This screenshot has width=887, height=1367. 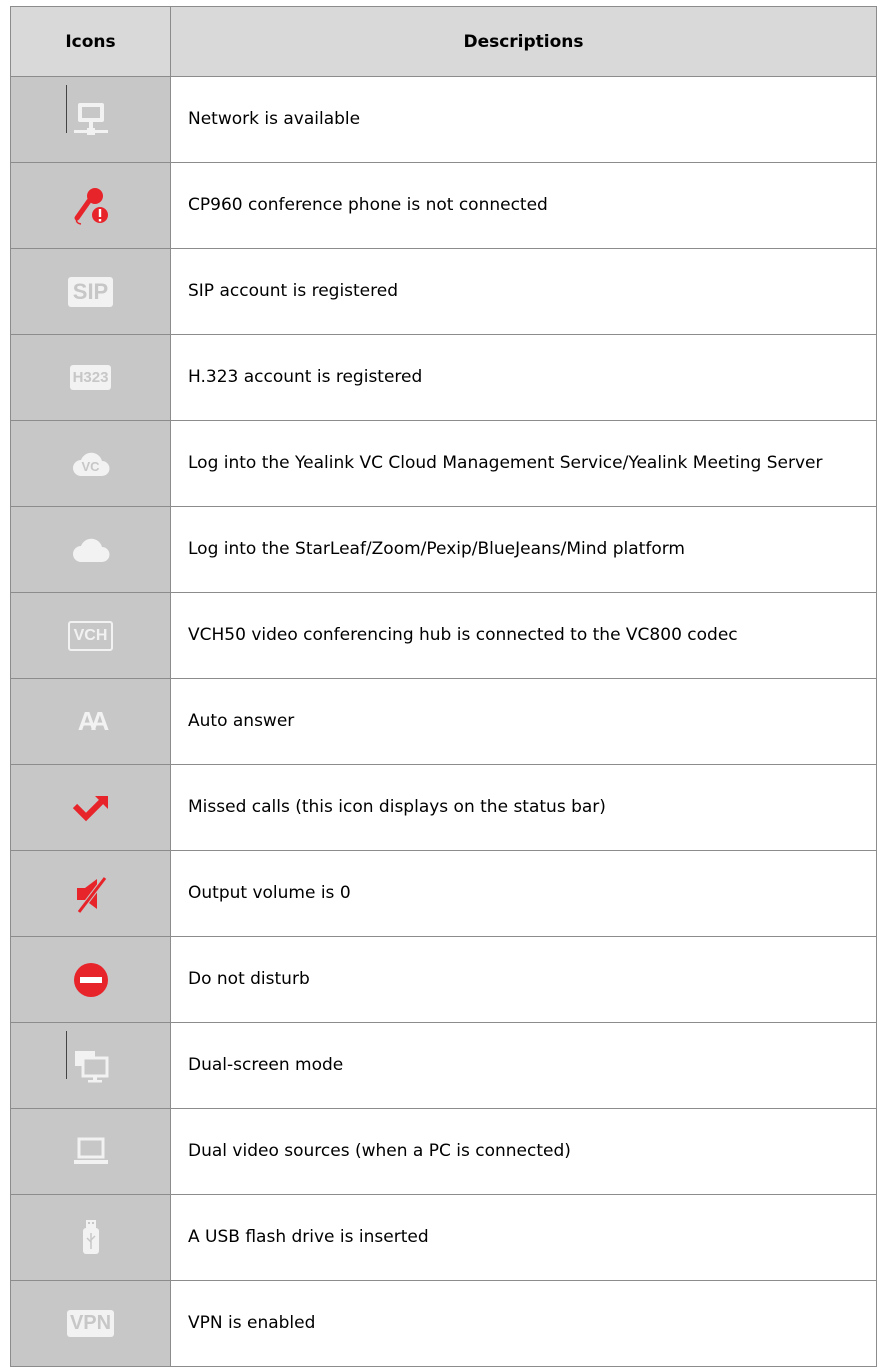 I want to click on table-row: Dual-screen mode, so click(x=443, y=1065).